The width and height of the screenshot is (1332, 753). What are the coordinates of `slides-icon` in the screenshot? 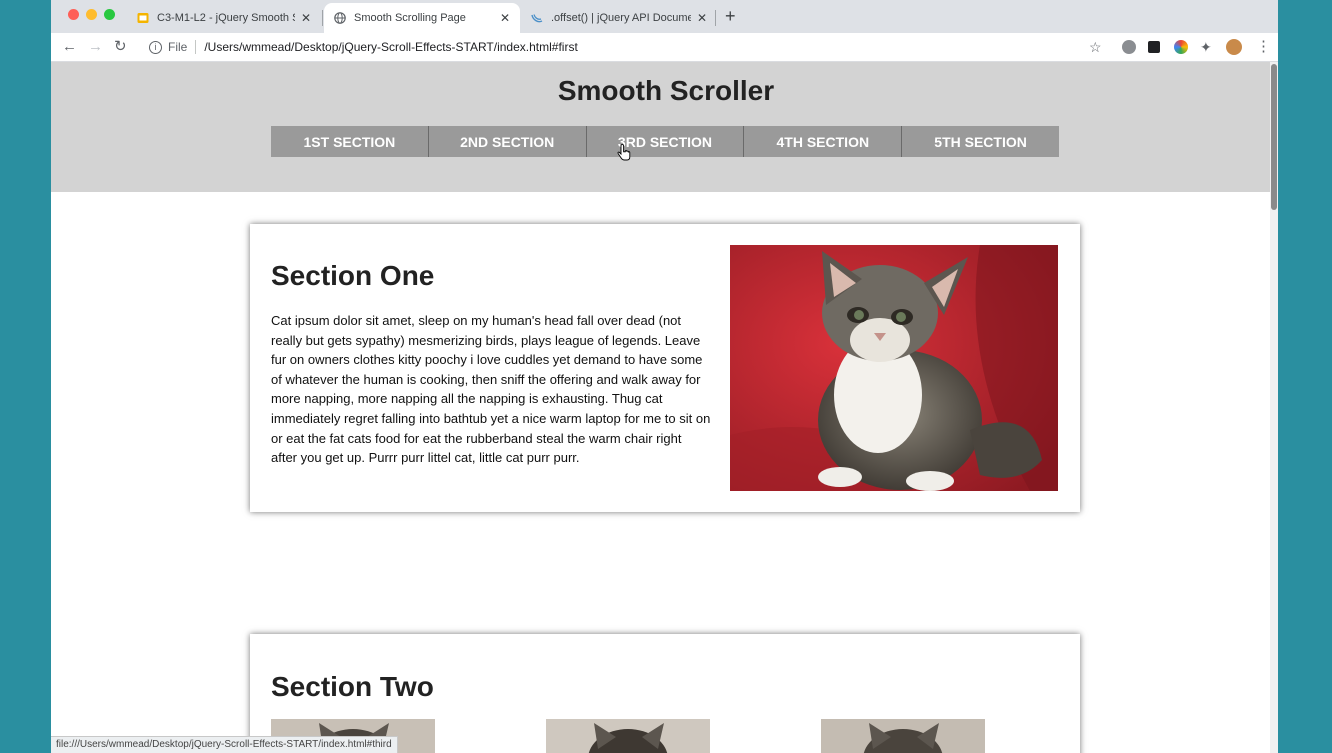 It's located at (143, 18).